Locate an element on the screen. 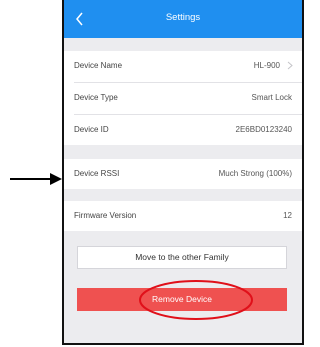 The image size is (320, 347). page-title: Settings is located at coordinates (183, 17).